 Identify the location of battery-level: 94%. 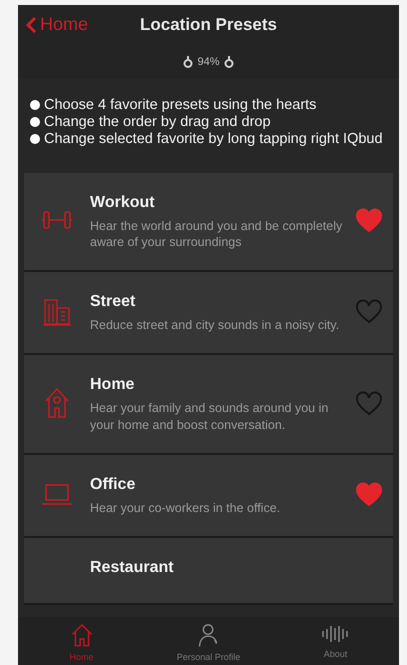
(208, 62).